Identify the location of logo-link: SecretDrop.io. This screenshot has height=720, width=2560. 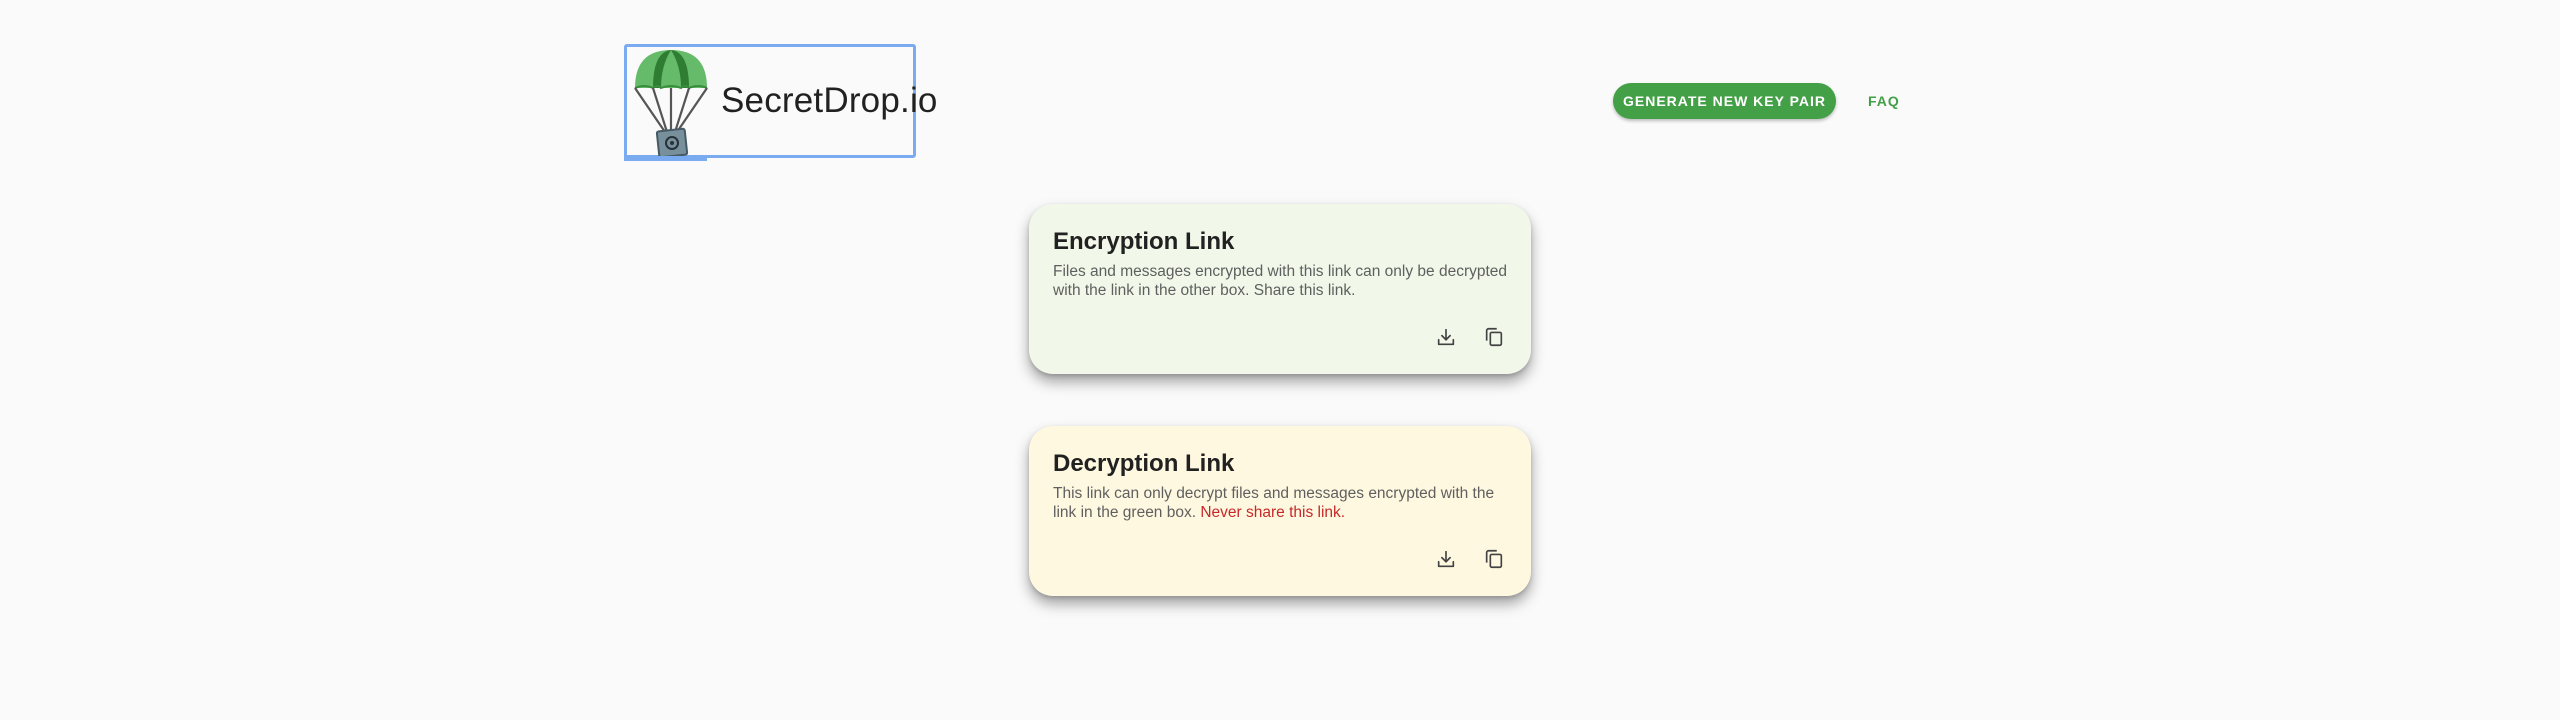
(780, 102).